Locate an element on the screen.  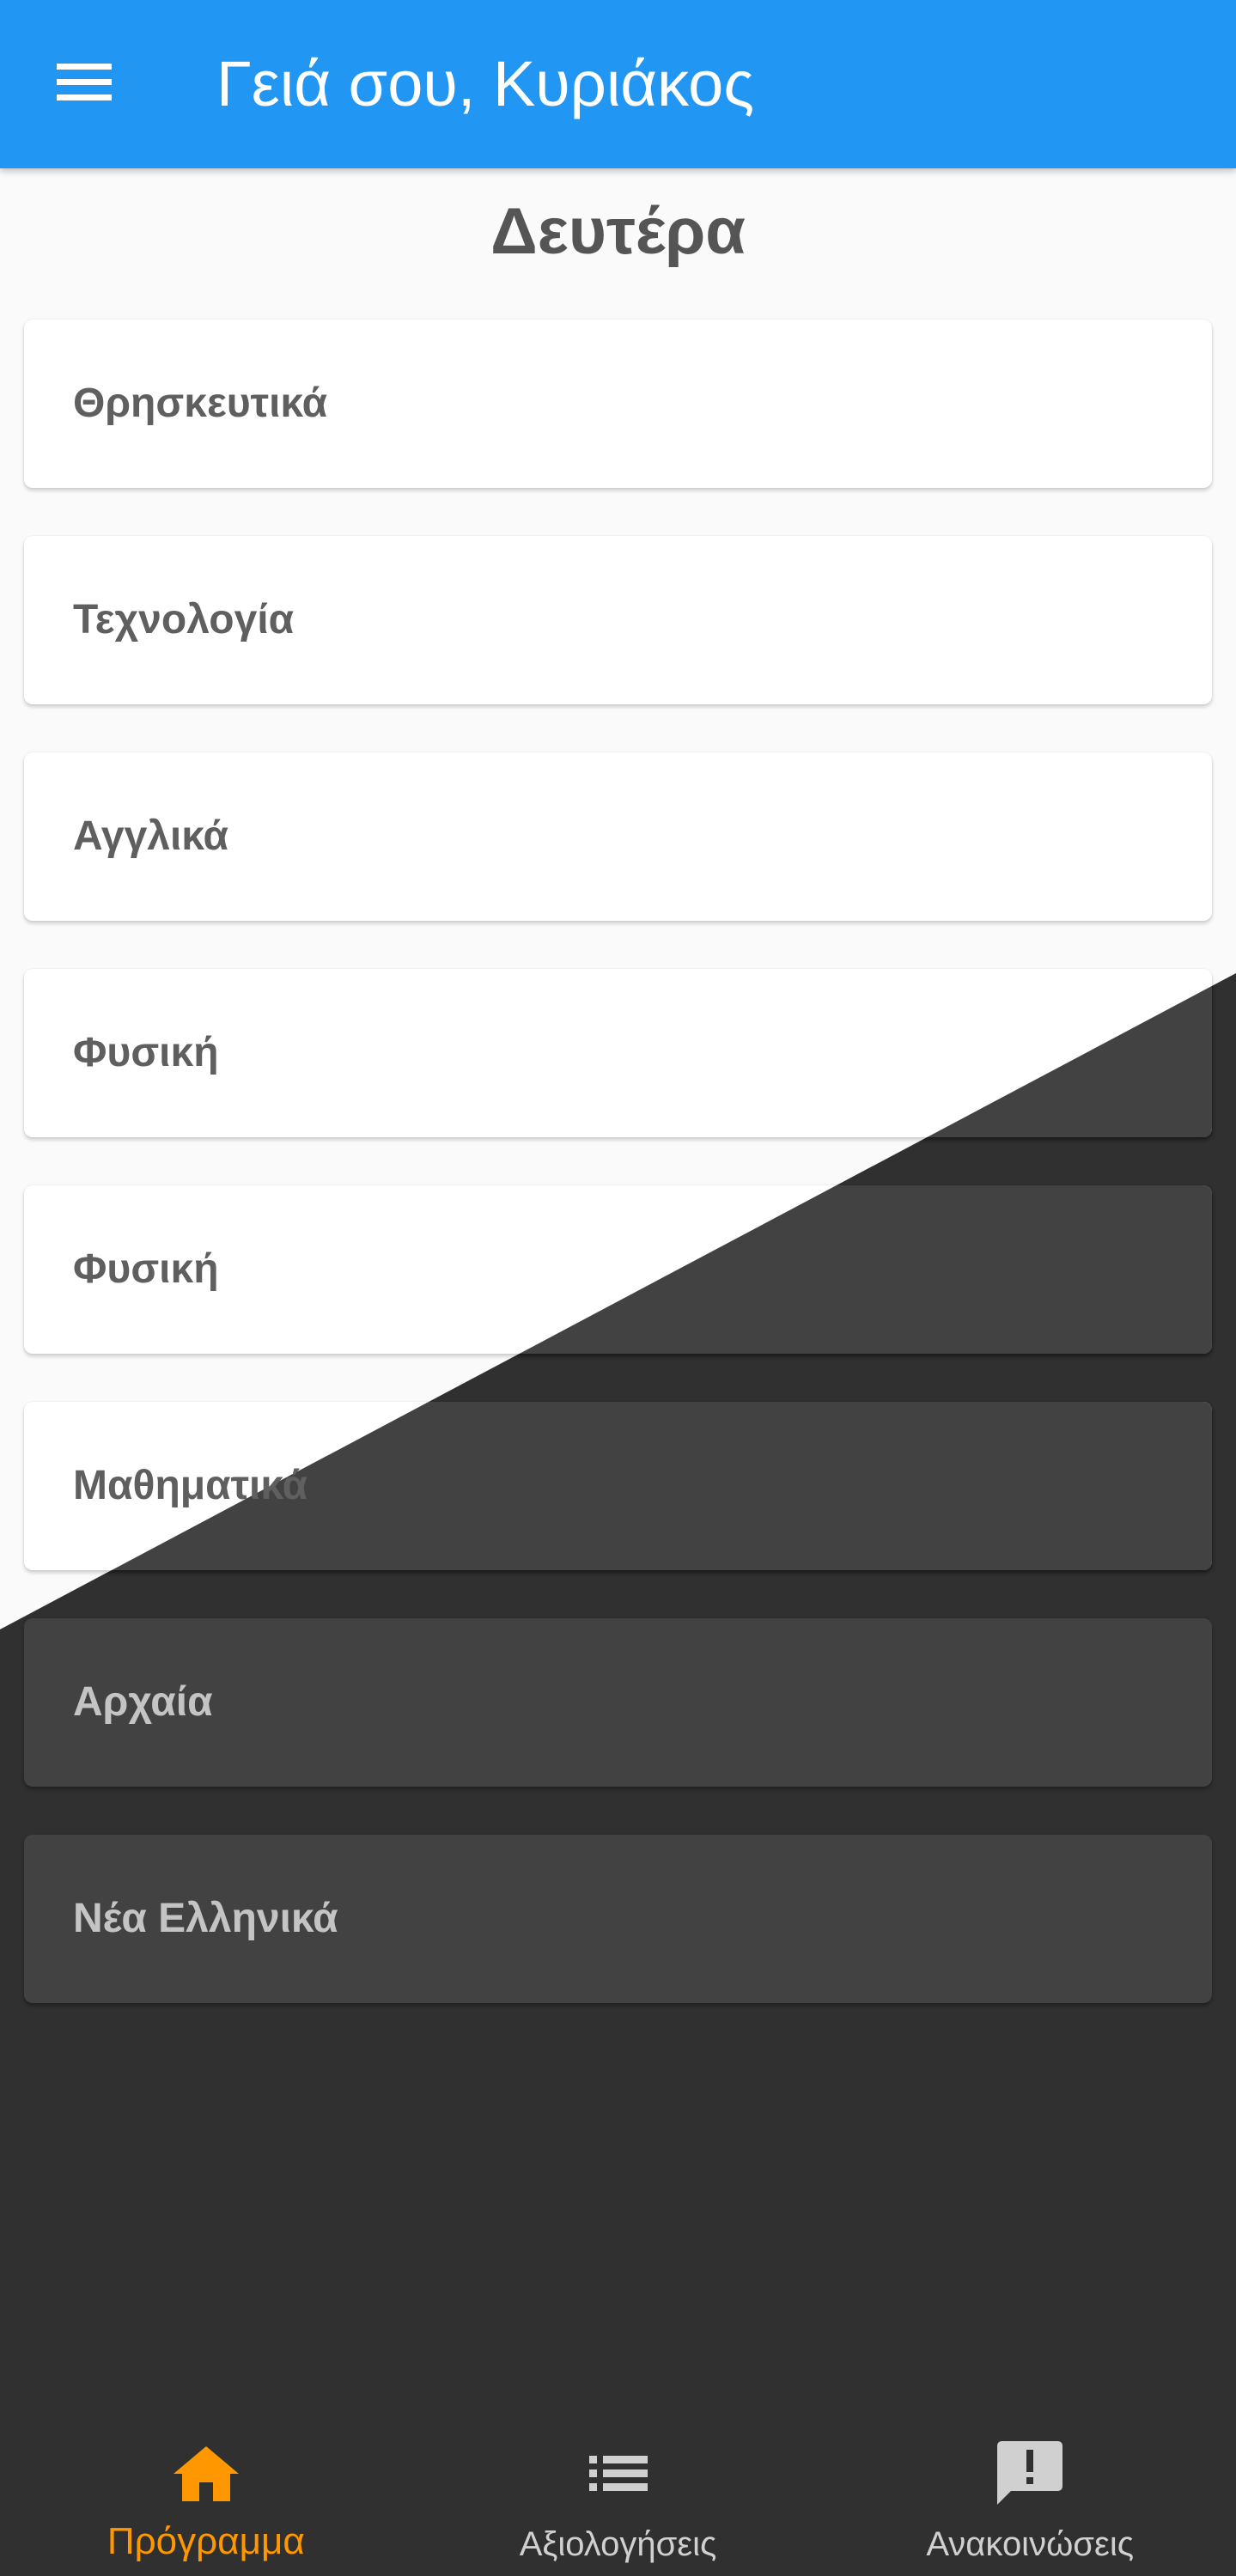
menu-icon is located at coordinates (85, 84).